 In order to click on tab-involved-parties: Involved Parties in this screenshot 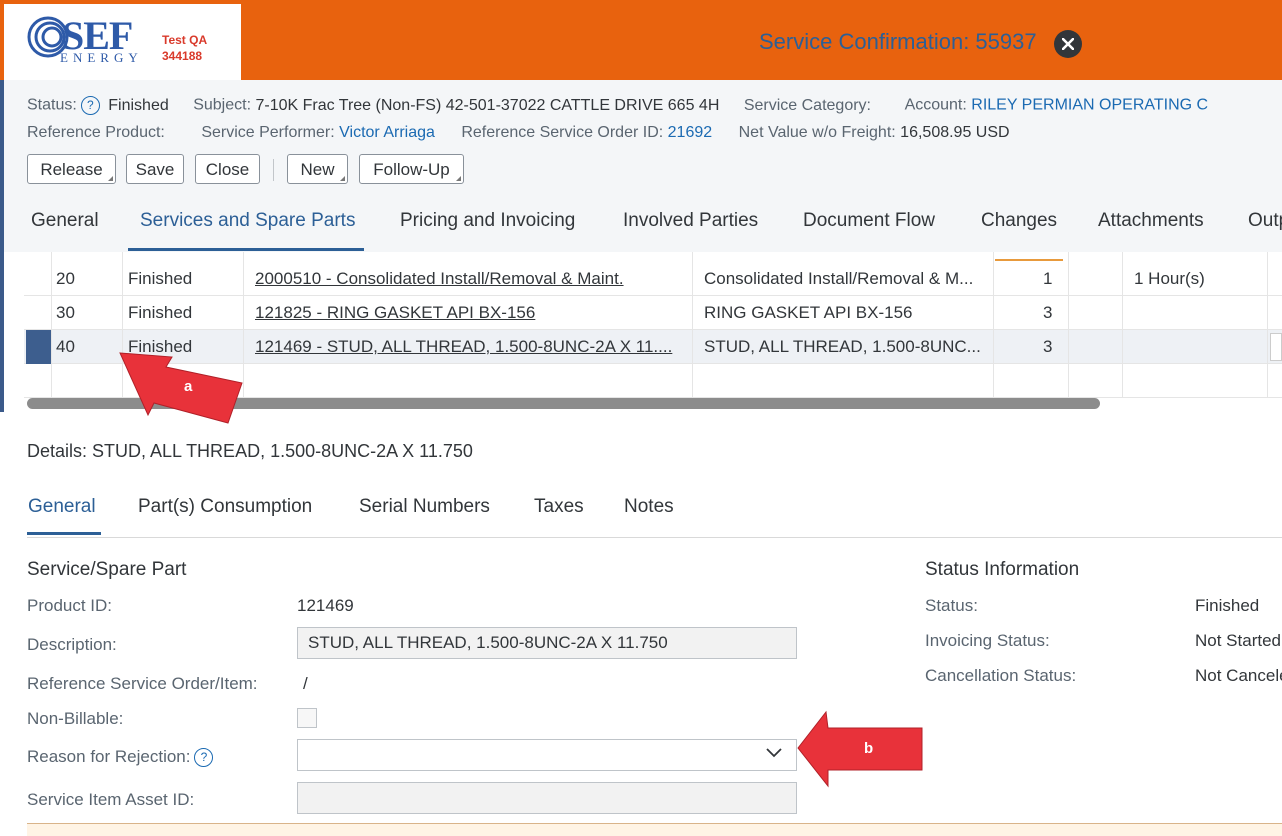, I will do `click(690, 221)`.